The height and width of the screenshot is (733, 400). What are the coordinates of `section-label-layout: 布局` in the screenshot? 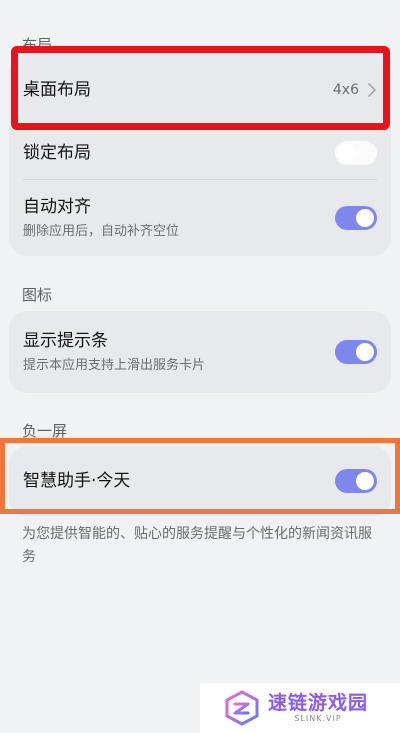 It's located at (37, 45).